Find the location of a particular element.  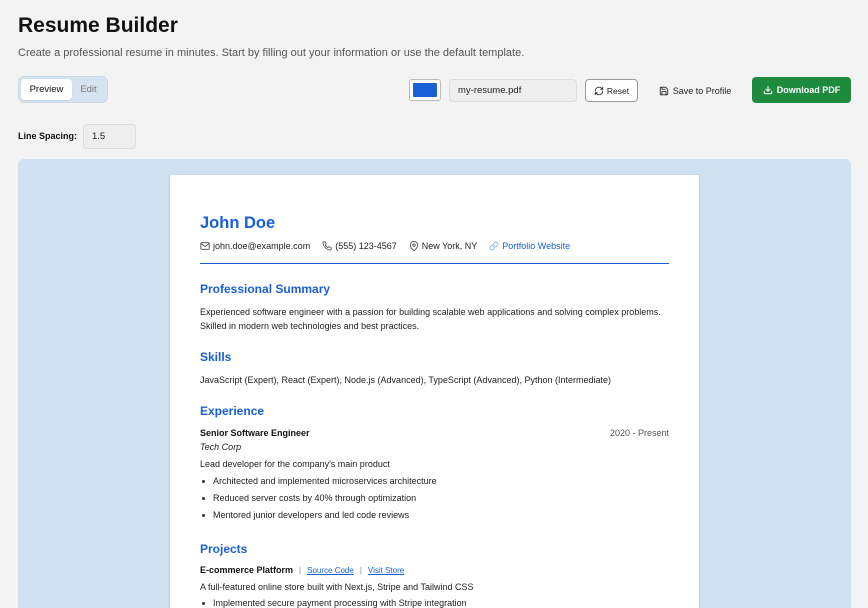

edit-tab: Edit is located at coordinates (88, 89).